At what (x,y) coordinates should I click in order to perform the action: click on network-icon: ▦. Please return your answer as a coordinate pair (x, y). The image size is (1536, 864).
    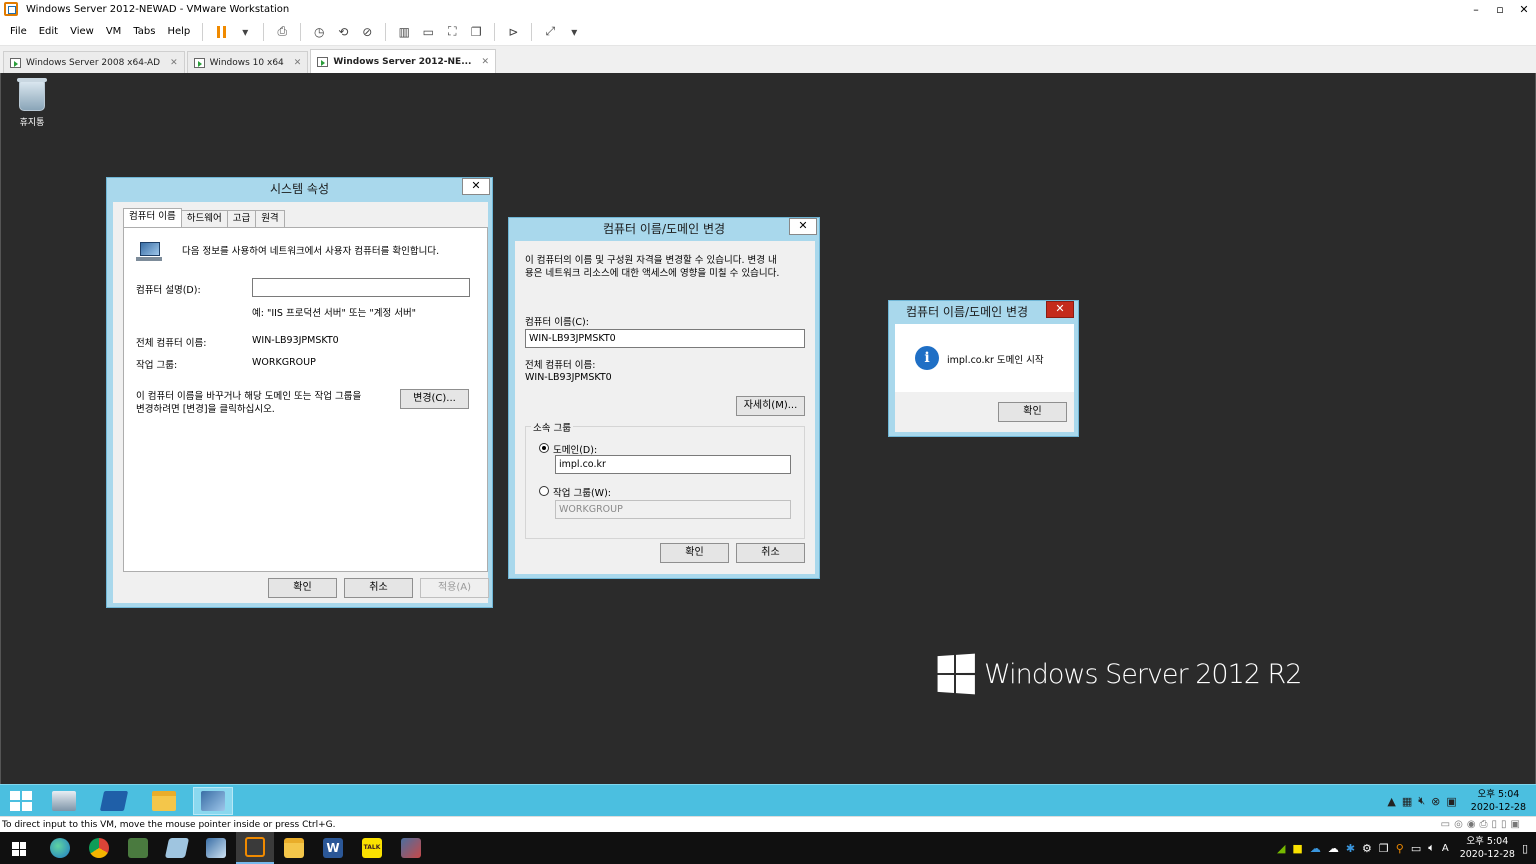
    Looking at the image, I should click on (1407, 801).